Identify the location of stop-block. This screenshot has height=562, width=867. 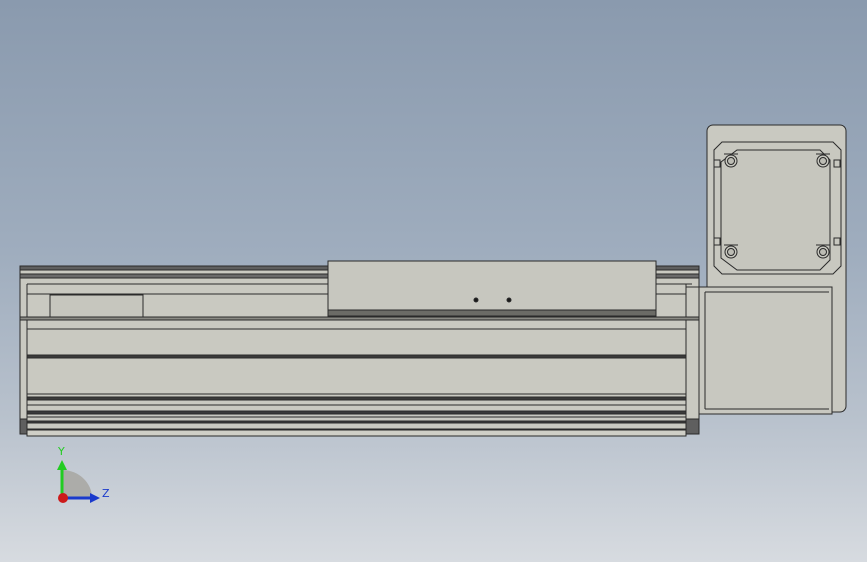
(96, 306).